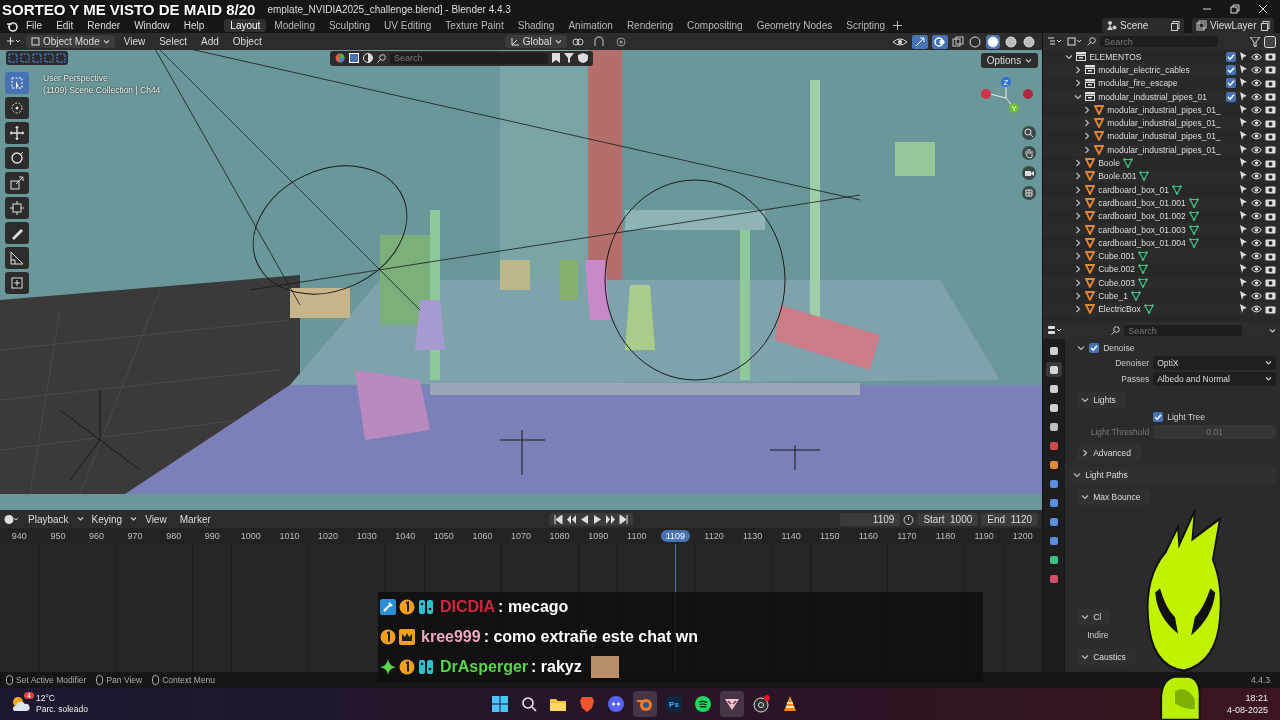 This screenshot has height=720, width=1280. What do you see at coordinates (354, 58) in the screenshot?
I see `object-type-icon` at bounding box center [354, 58].